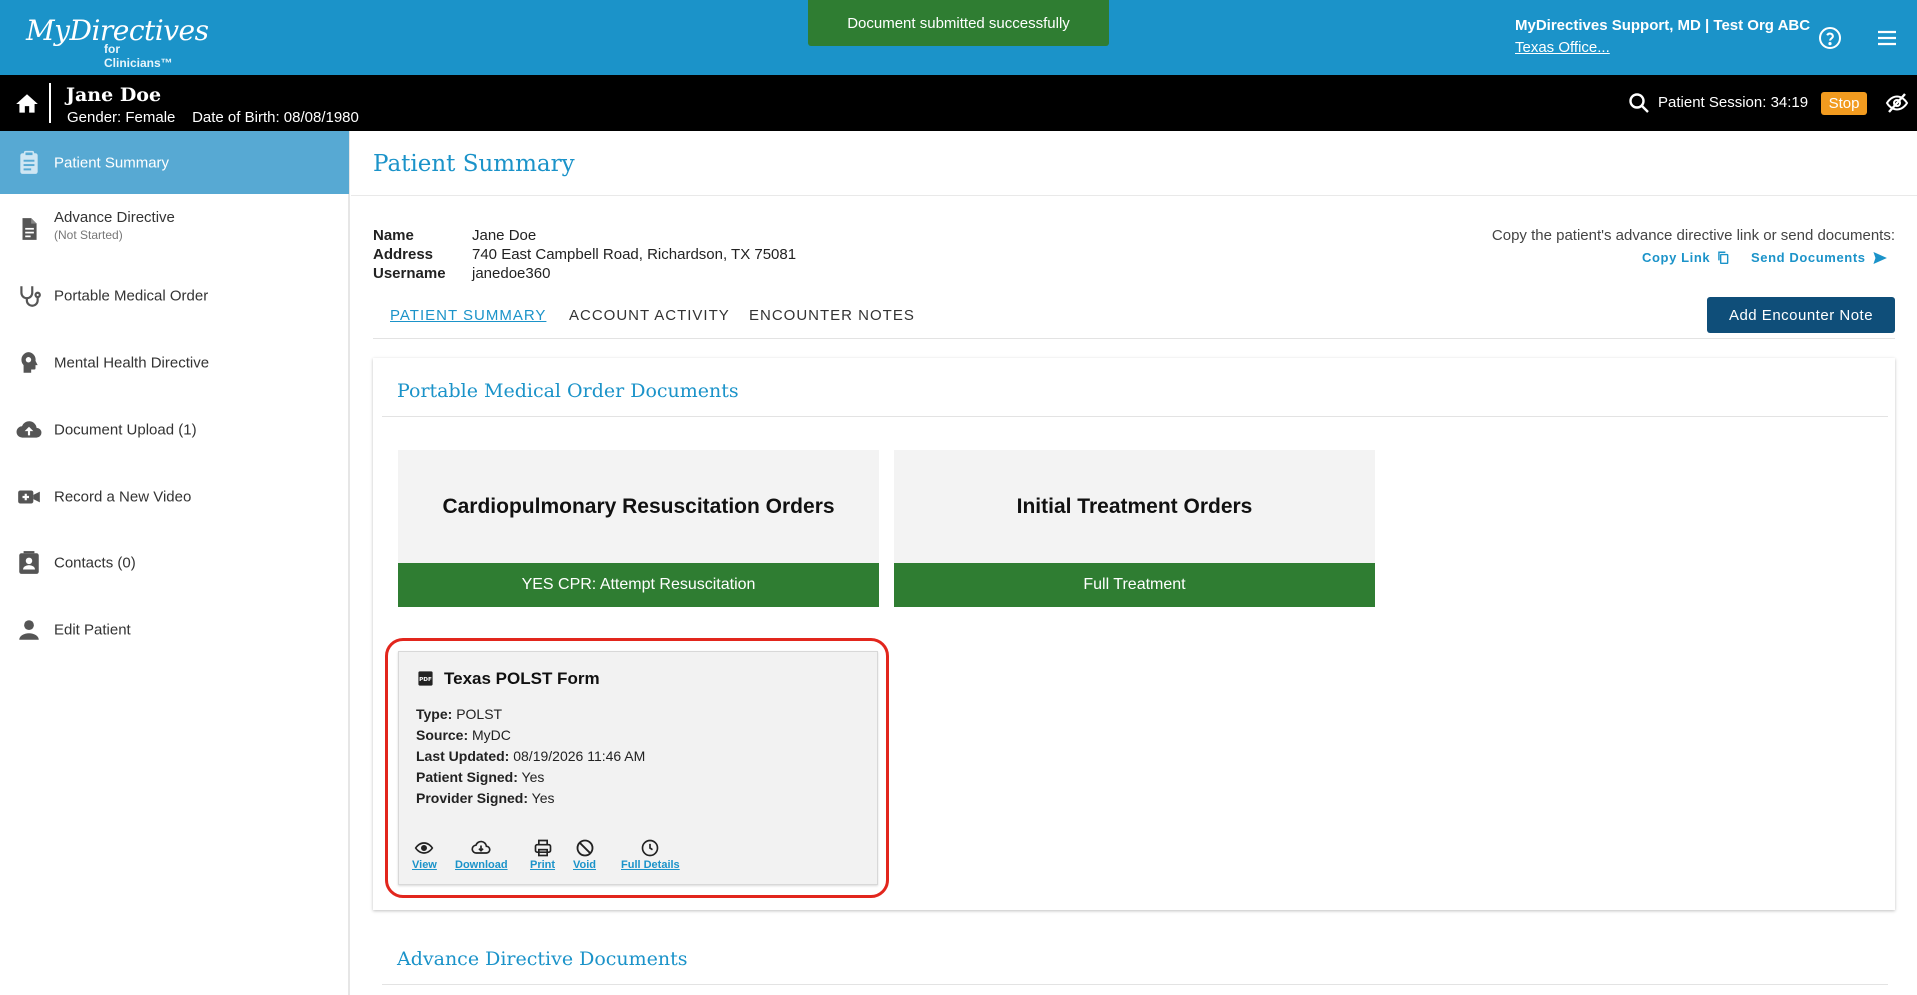 The image size is (1917, 995). Describe the element at coordinates (138, 56) in the screenshot. I see `logo-subtitle: for Clinicians™` at that location.